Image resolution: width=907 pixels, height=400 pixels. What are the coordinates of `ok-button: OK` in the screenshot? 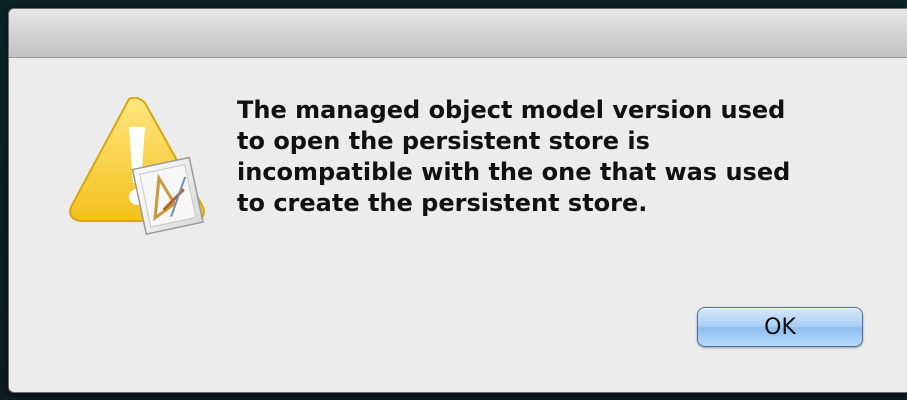 It's located at (780, 327).